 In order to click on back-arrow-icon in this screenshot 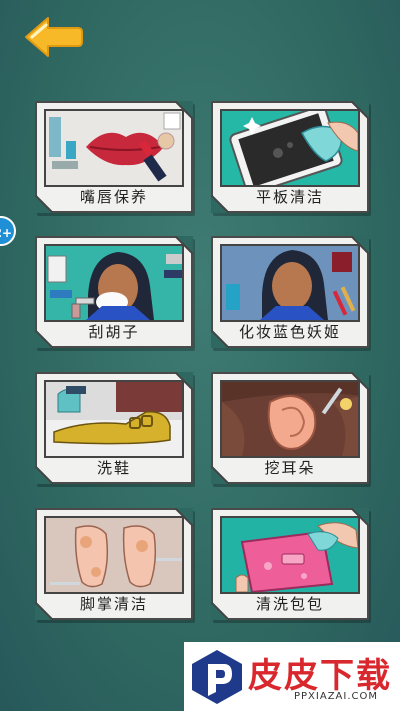, I will do `click(54, 37)`.